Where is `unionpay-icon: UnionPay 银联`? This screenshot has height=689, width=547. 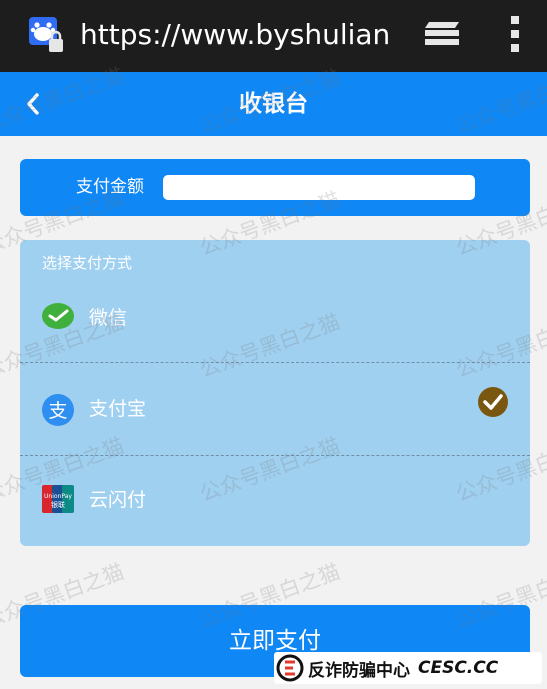 unionpay-icon: UnionPay 银联 is located at coordinates (58, 499).